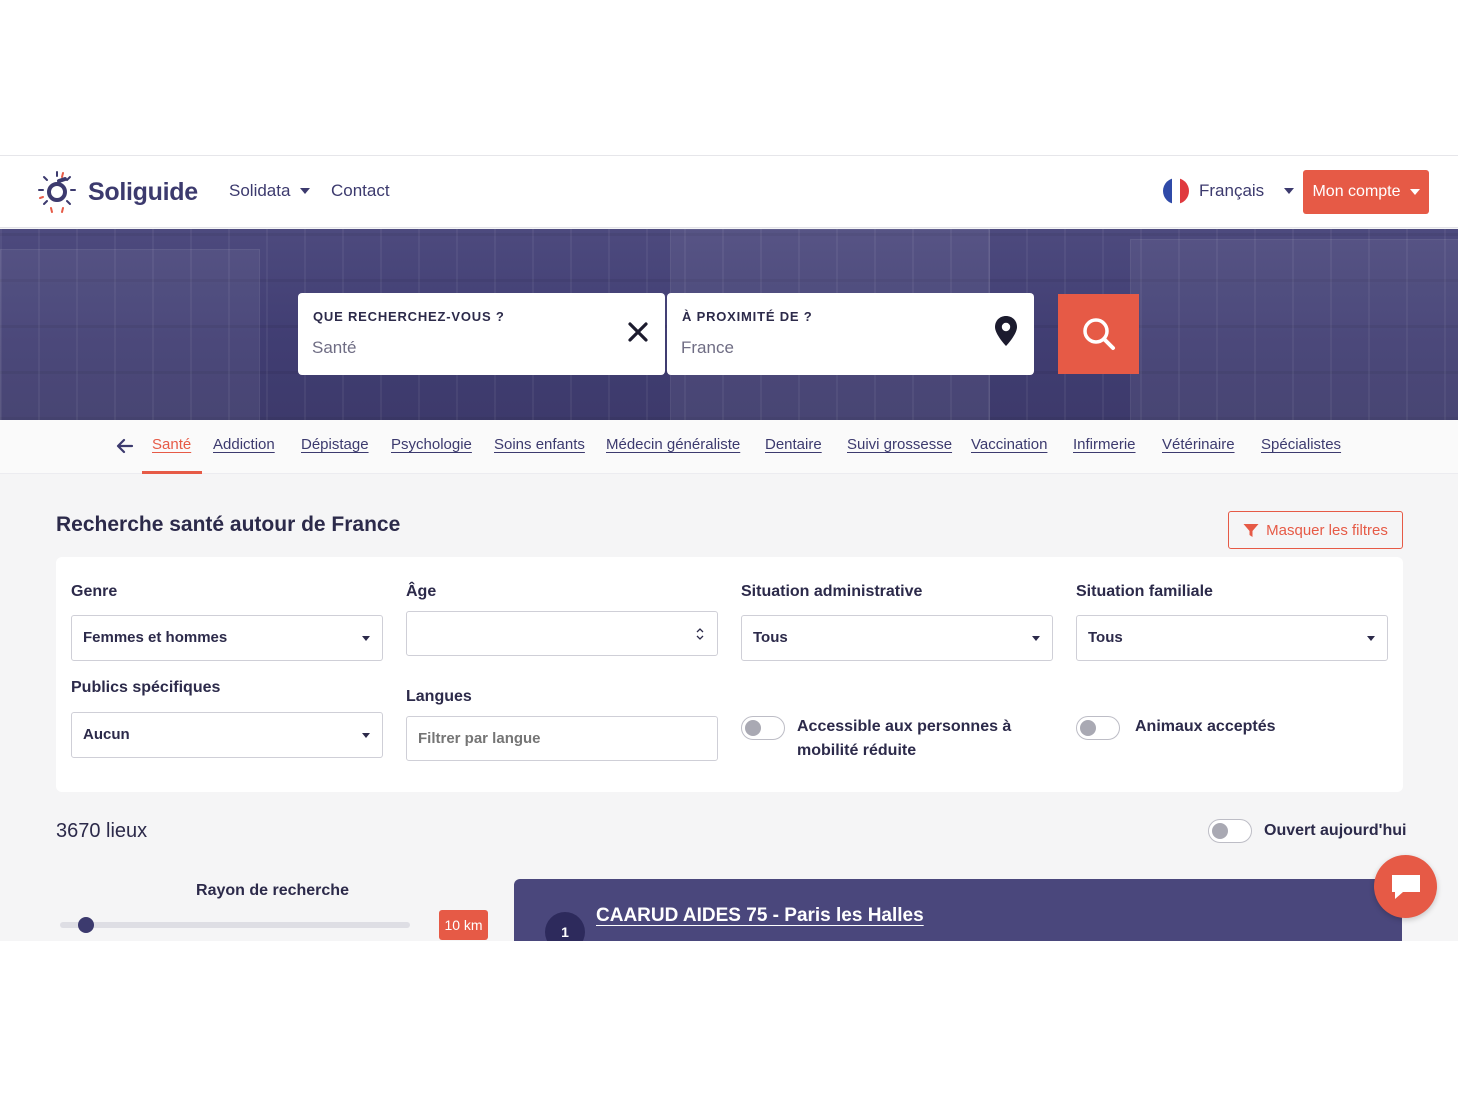 The image size is (1458, 1097). I want to click on chat-button, so click(1405, 886).